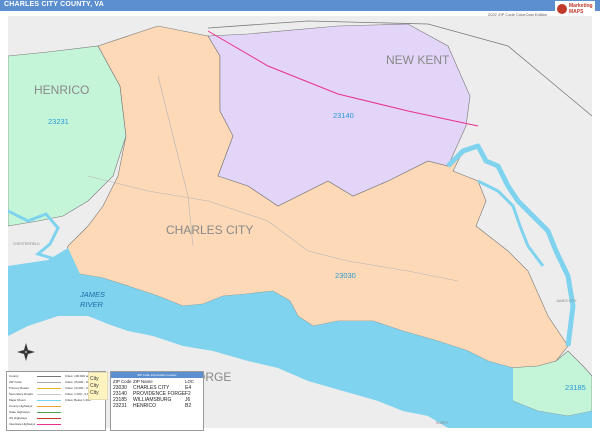 This screenshot has width=600, height=436. Describe the element at coordinates (92, 304) in the screenshot. I see `label-james-river-2: RIVER` at that location.